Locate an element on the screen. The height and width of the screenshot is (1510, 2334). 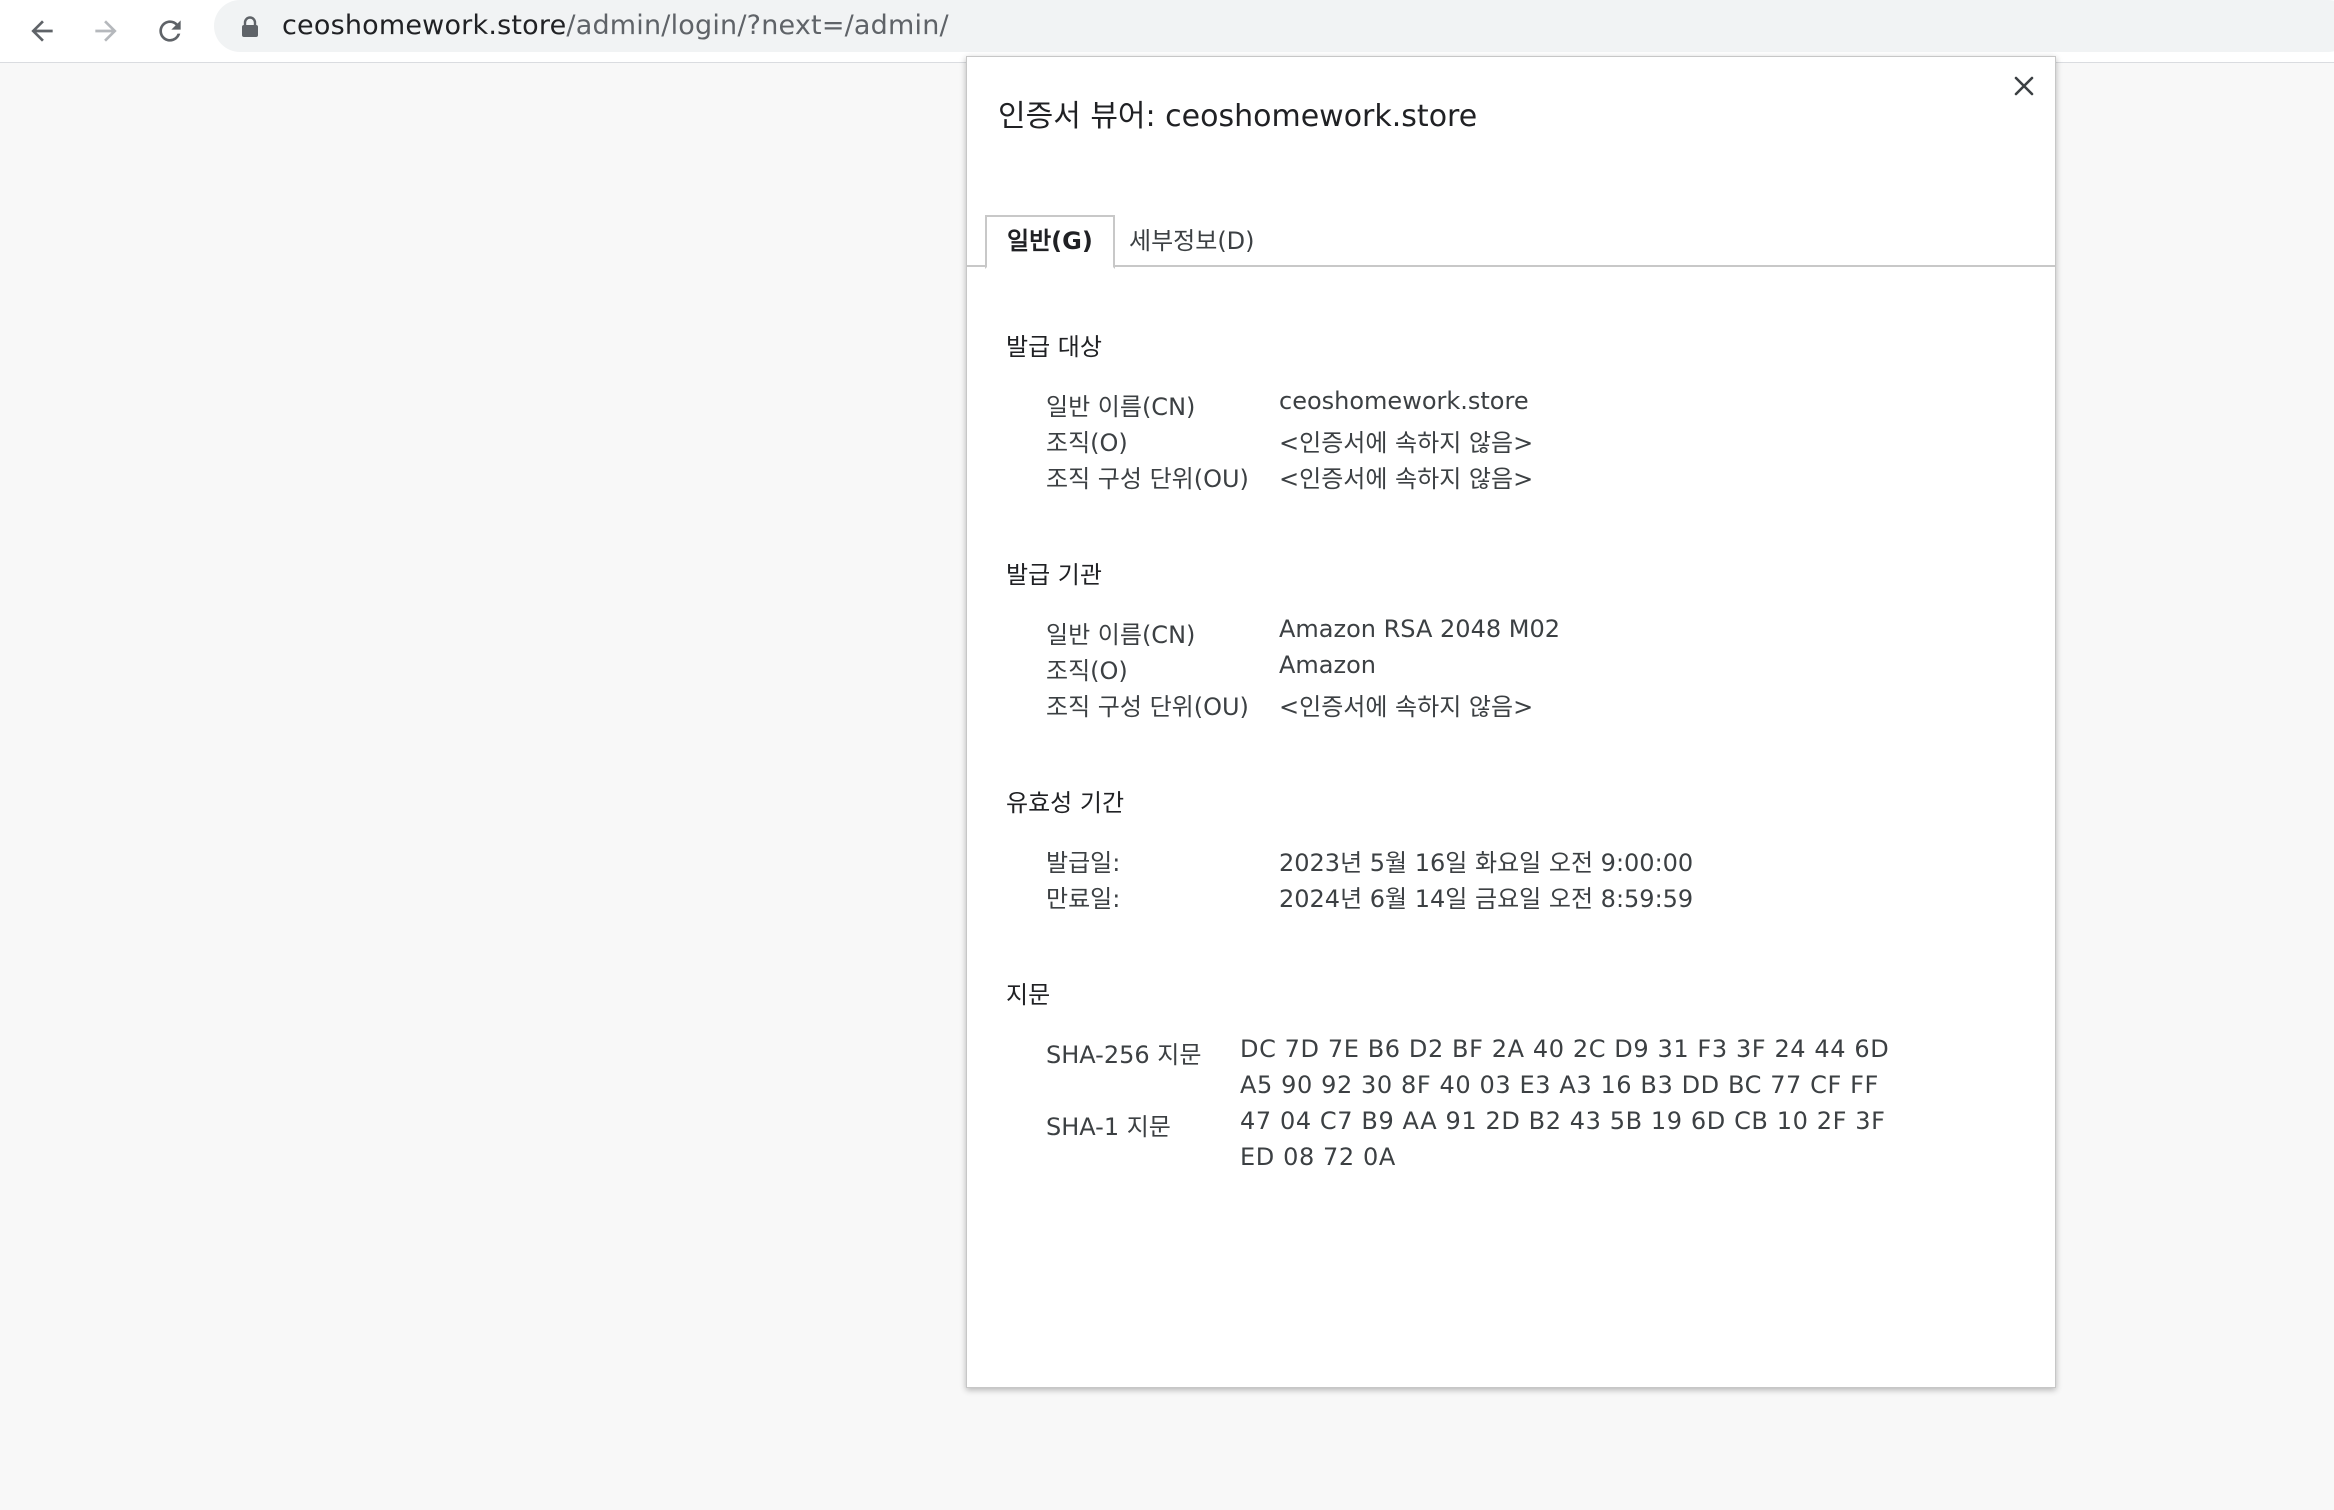
field-value: Amazon RSA 2048 M02 is located at coordinates (1419, 629).